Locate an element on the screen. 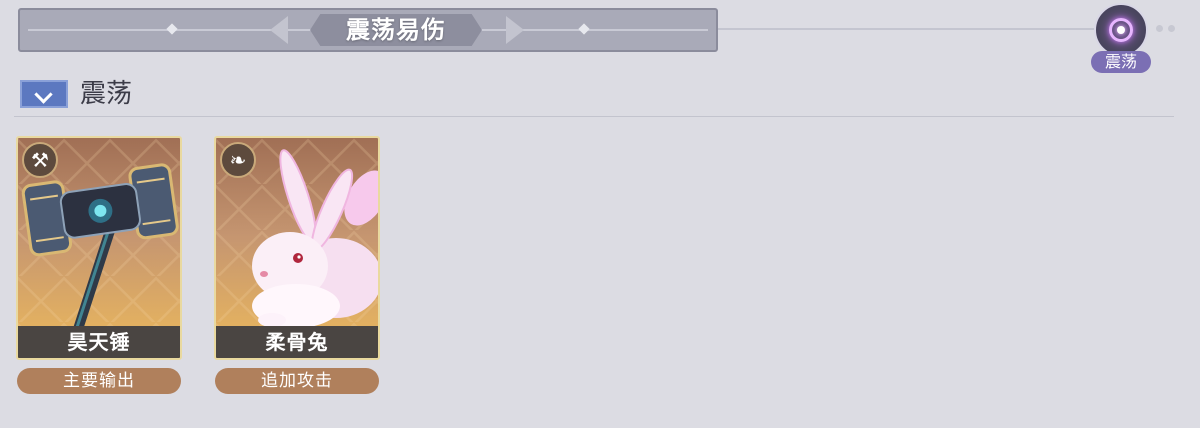 Image resolution: width=1200 pixels, height=428 pixels. chevron-down-icon is located at coordinates (43, 94).